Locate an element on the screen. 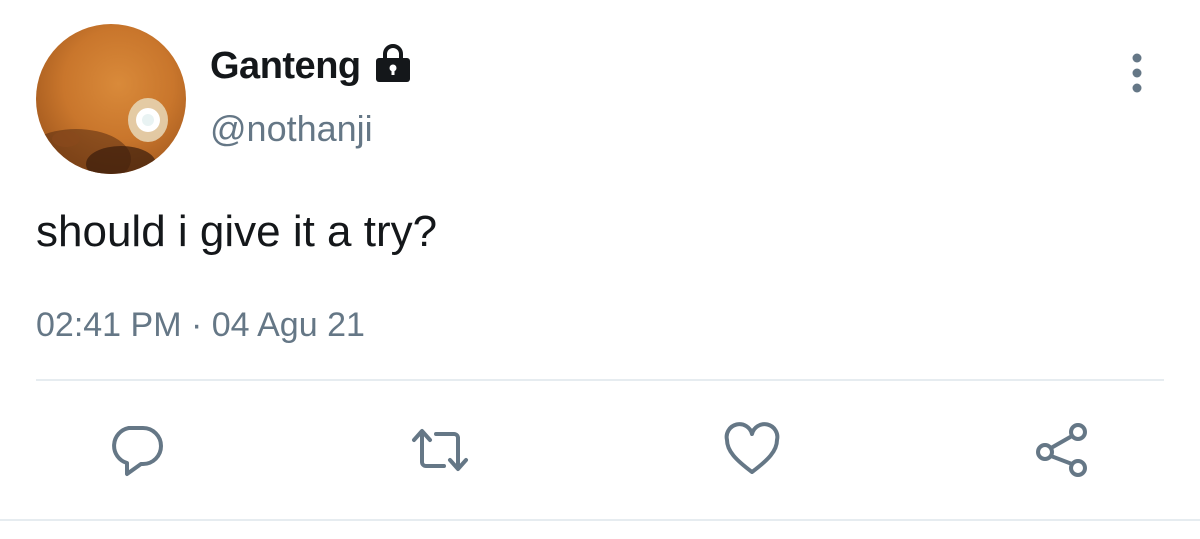  bottom-divider is located at coordinates (600, 520).